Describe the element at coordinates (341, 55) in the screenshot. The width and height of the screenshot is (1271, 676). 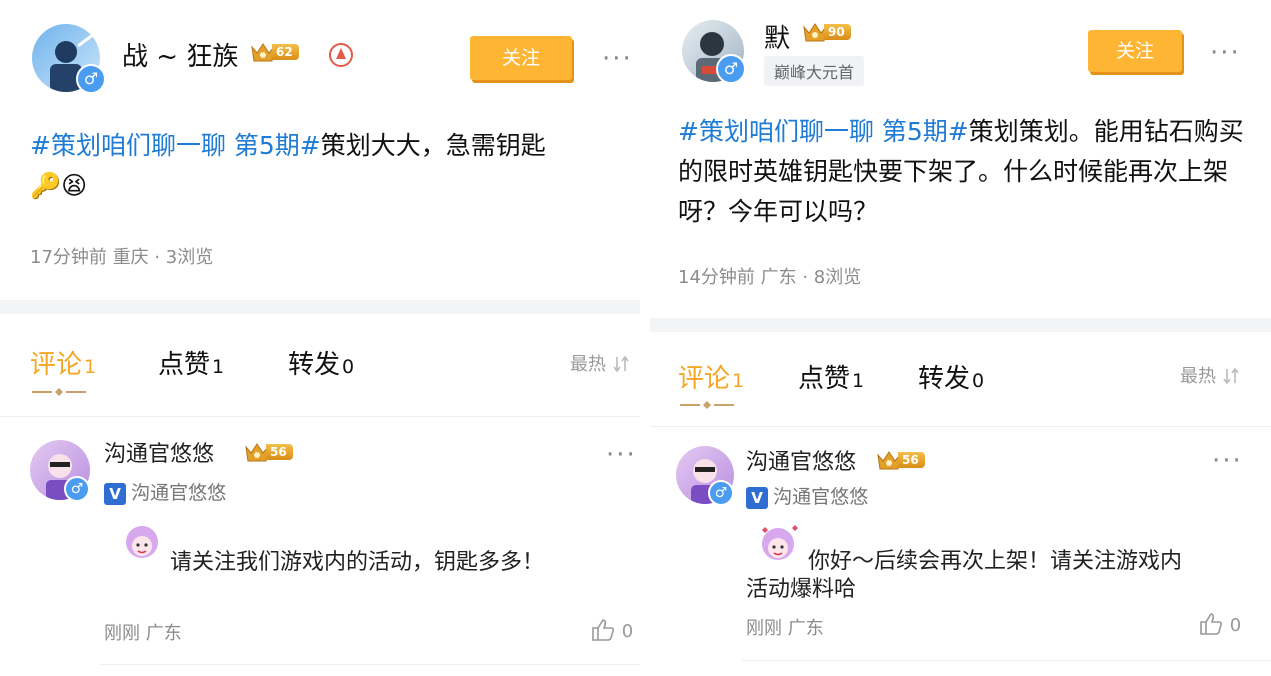
I see `guild-emblem-icon` at that location.